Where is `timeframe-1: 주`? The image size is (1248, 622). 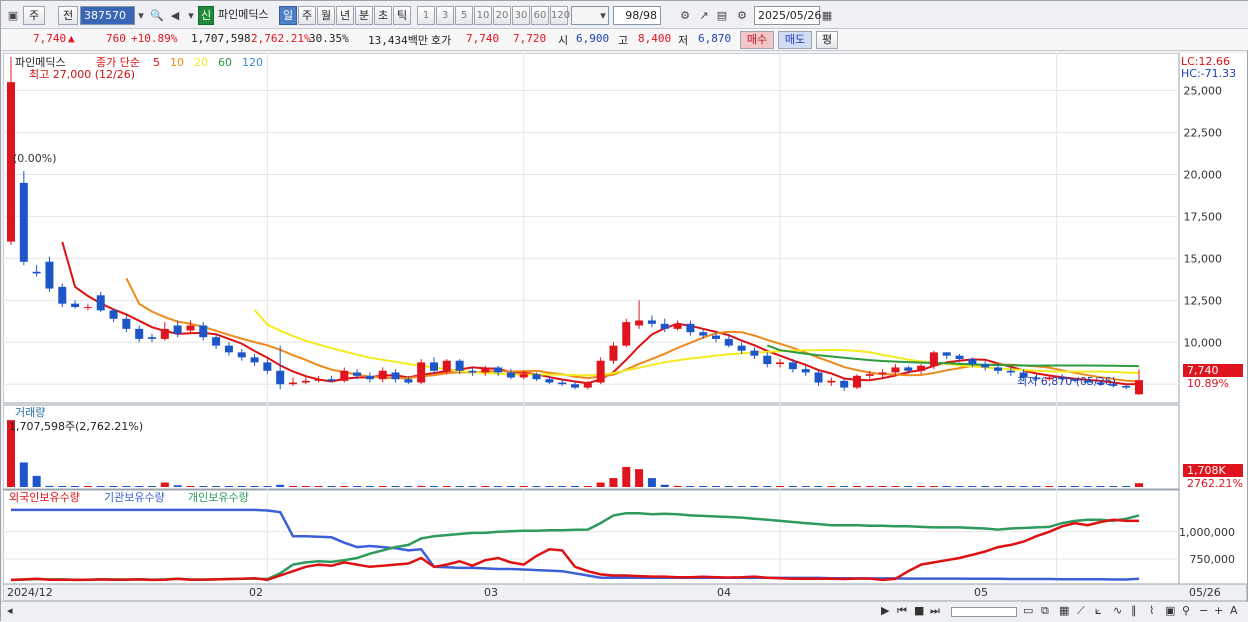
timeframe-1: 주 is located at coordinates (307, 15).